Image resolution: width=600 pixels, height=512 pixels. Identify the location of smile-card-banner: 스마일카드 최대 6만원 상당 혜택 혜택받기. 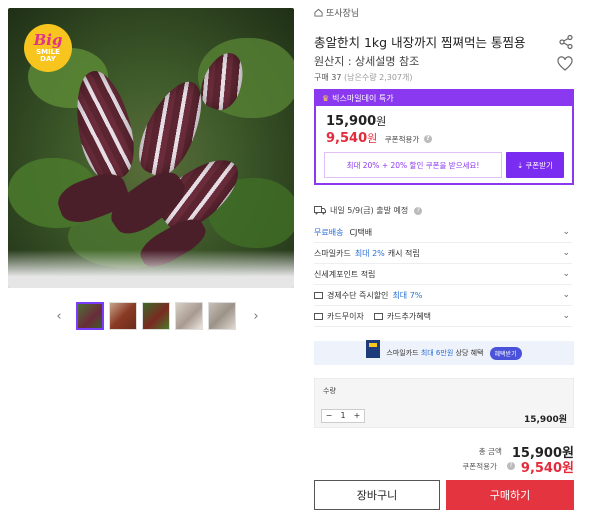
(444, 352).